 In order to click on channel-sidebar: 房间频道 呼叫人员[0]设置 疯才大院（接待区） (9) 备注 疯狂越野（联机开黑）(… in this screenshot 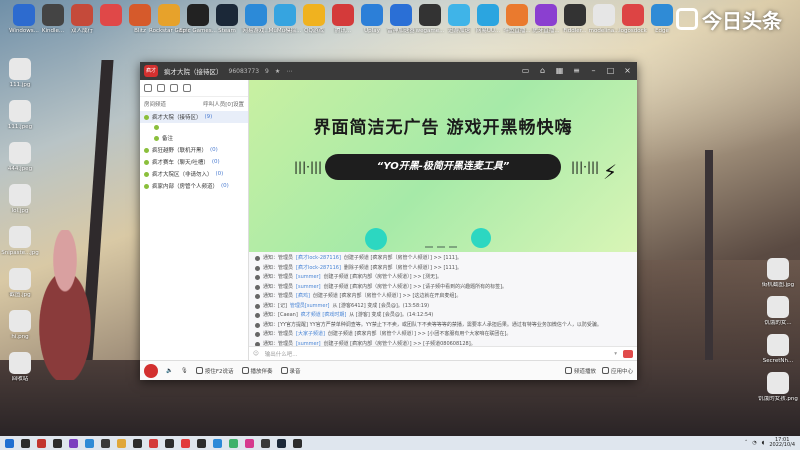, I will do `click(194, 220)`.